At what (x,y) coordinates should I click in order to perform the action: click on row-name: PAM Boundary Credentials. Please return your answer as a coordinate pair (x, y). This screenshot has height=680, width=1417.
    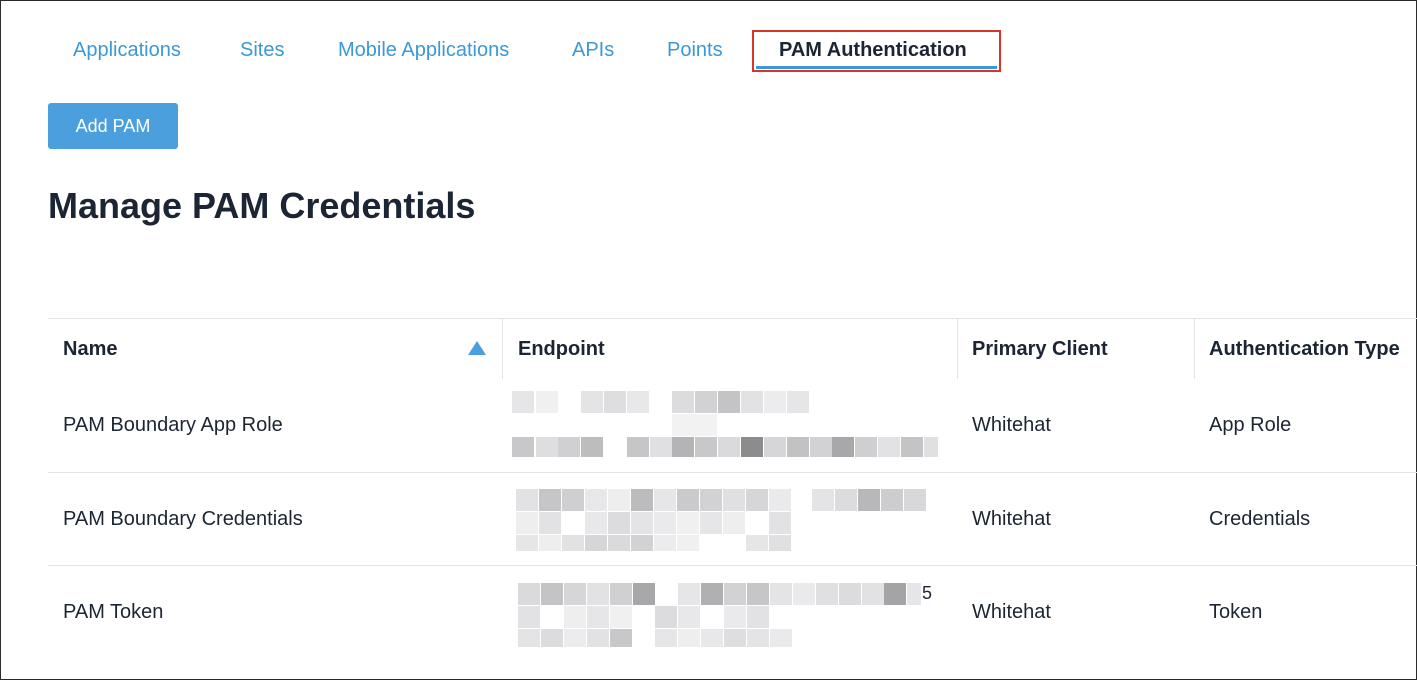
    Looking at the image, I should click on (175, 519).